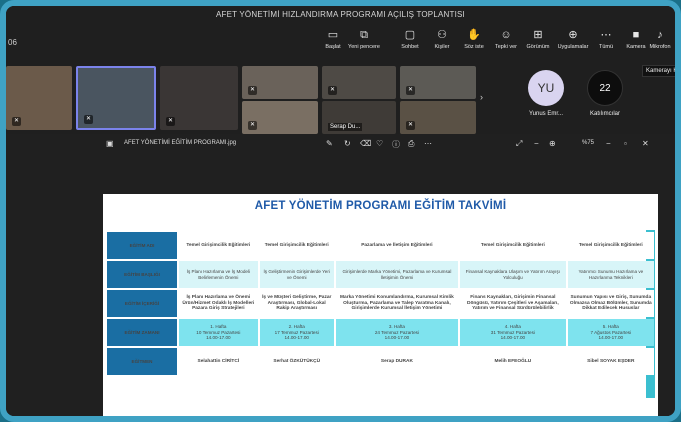 This screenshot has height=422, width=681. What do you see at coordinates (606, 47) in the screenshot?
I see `toolbar-label: Tümü` at bounding box center [606, 47].